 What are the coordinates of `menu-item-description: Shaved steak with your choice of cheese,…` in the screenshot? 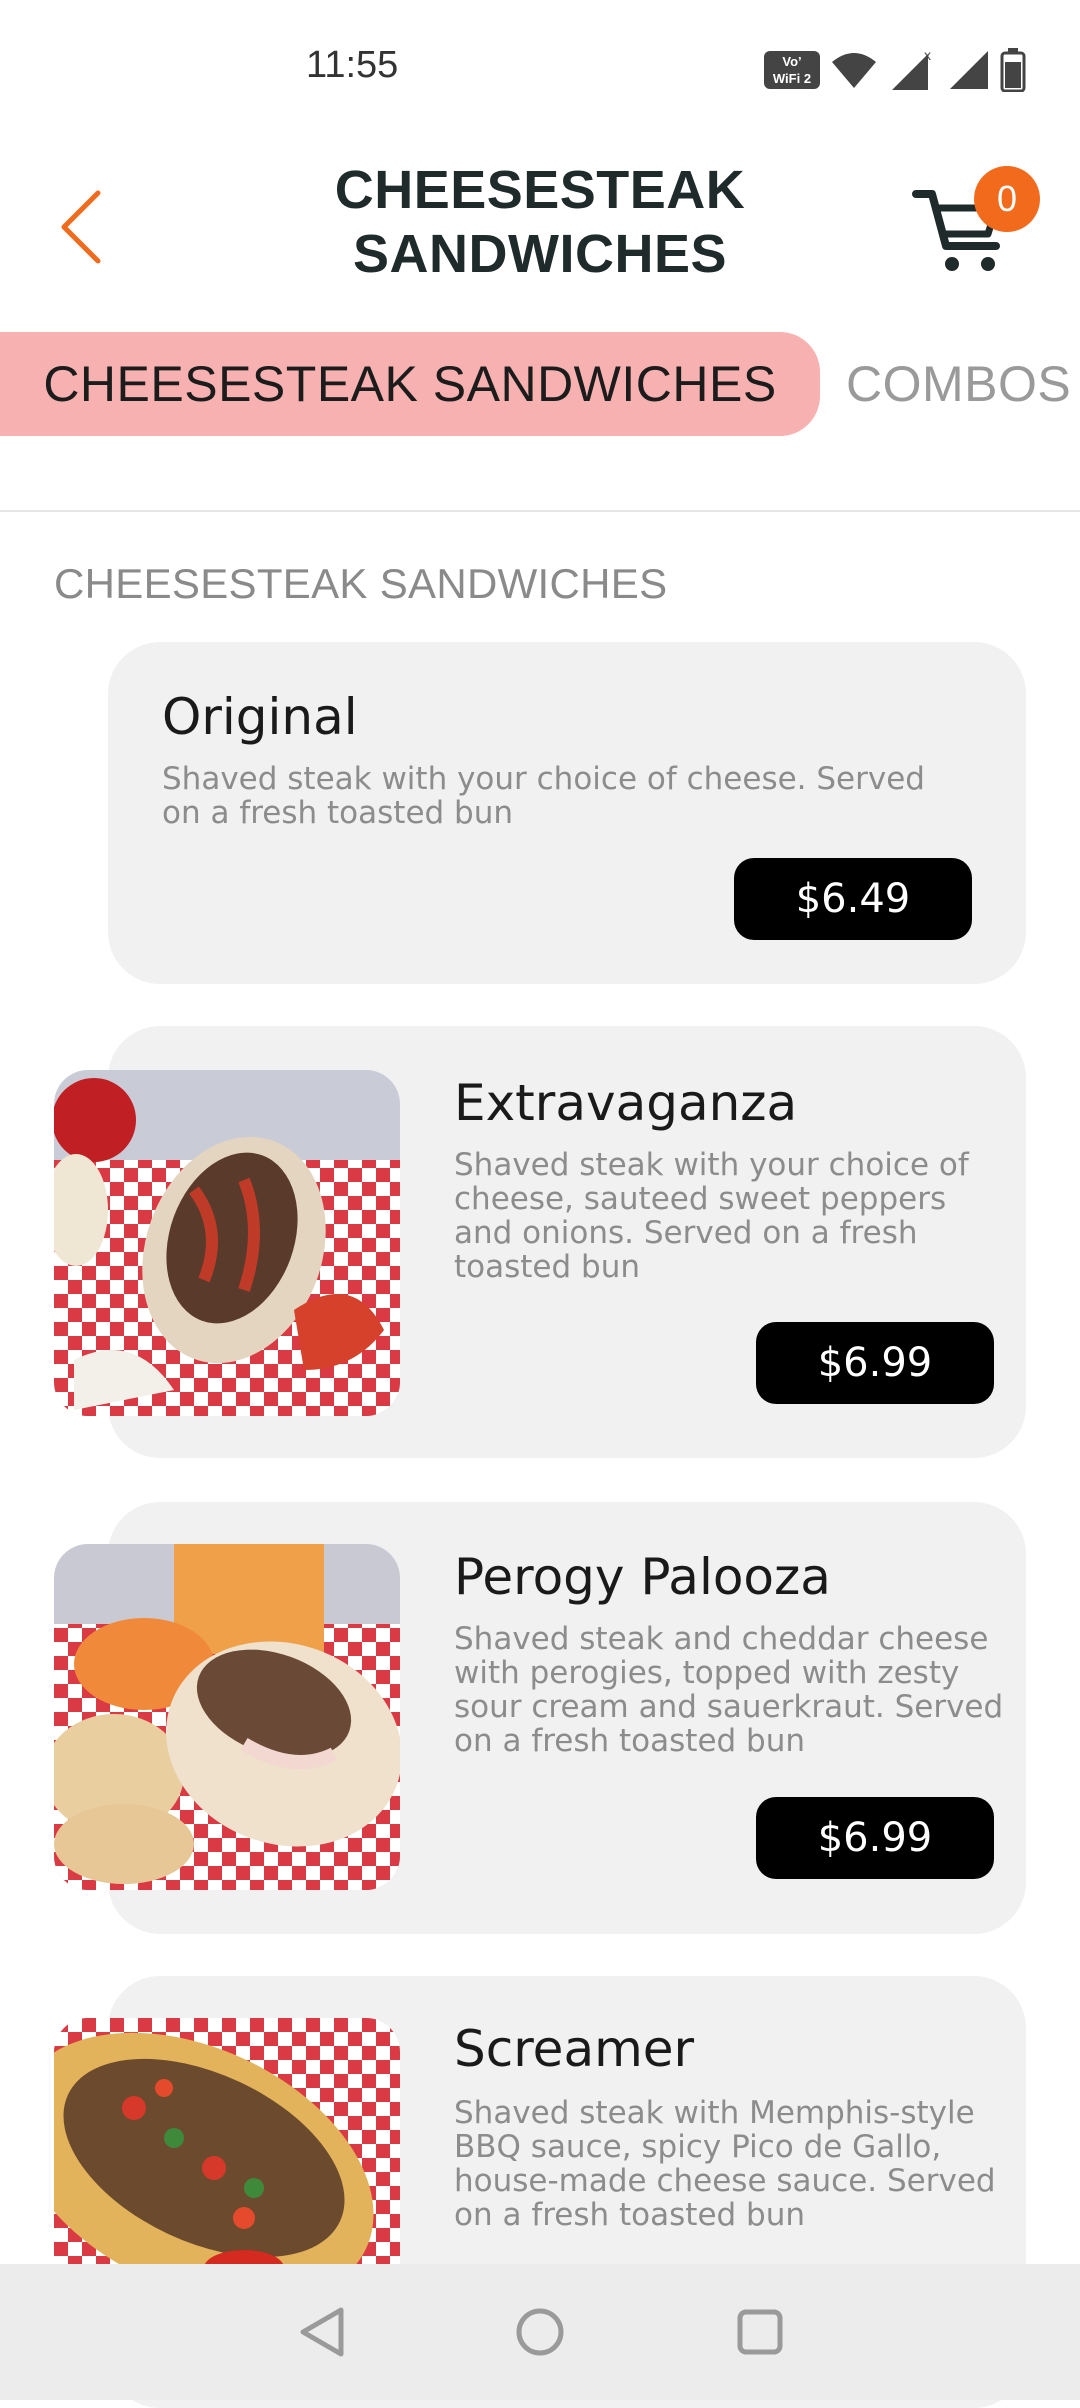 It's located at (711, 1216).